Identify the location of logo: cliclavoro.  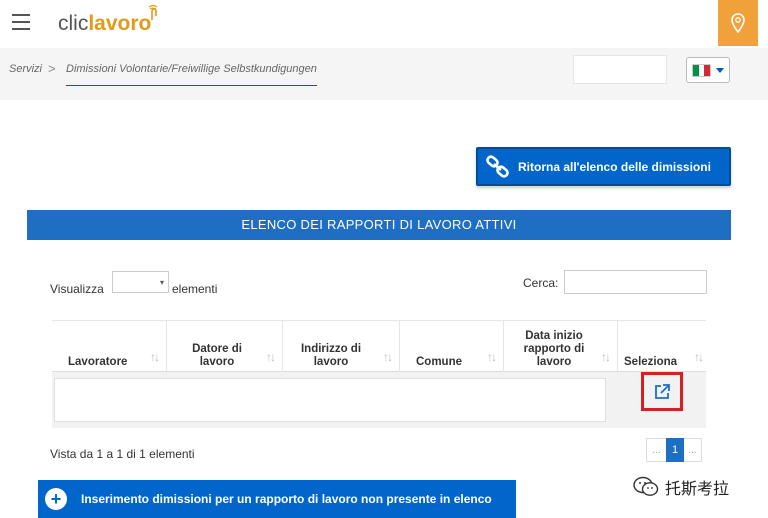
(104, 24).